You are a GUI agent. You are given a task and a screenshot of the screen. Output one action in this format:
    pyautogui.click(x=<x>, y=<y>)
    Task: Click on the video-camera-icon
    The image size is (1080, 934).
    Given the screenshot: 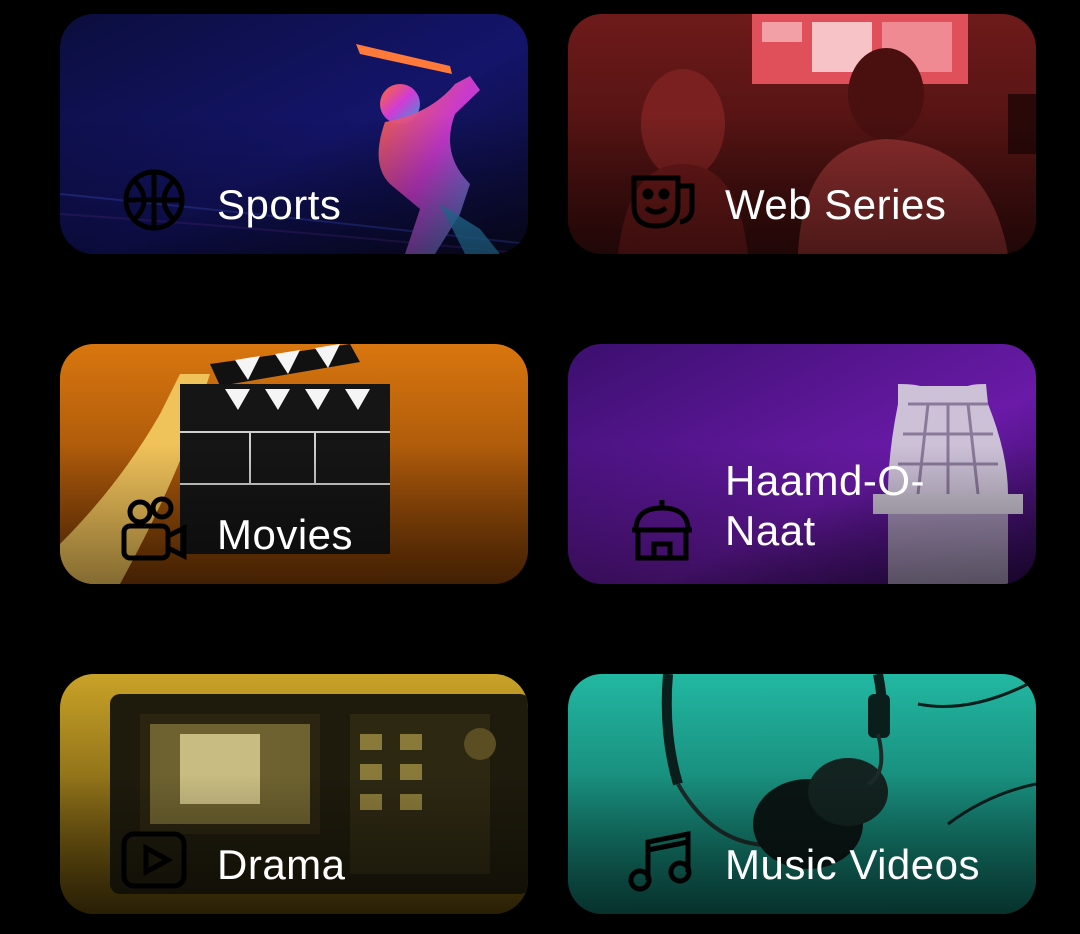 What is the action you would take?
    pyautogui.click(x=154, y=530)
    